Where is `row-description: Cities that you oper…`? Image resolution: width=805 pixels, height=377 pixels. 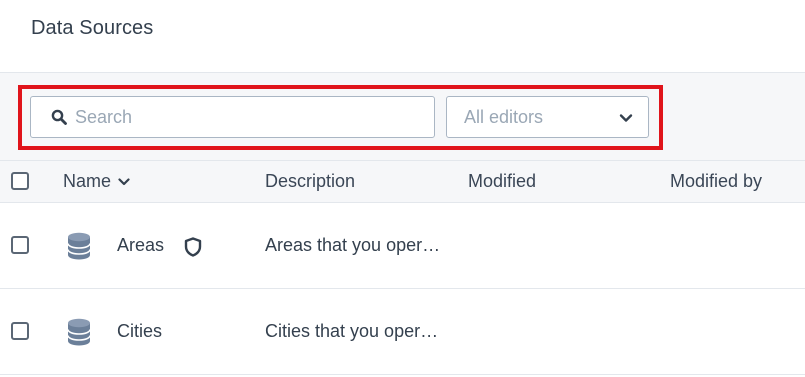 row-description: Cities that you oper… is located at coordinates (352, 331).